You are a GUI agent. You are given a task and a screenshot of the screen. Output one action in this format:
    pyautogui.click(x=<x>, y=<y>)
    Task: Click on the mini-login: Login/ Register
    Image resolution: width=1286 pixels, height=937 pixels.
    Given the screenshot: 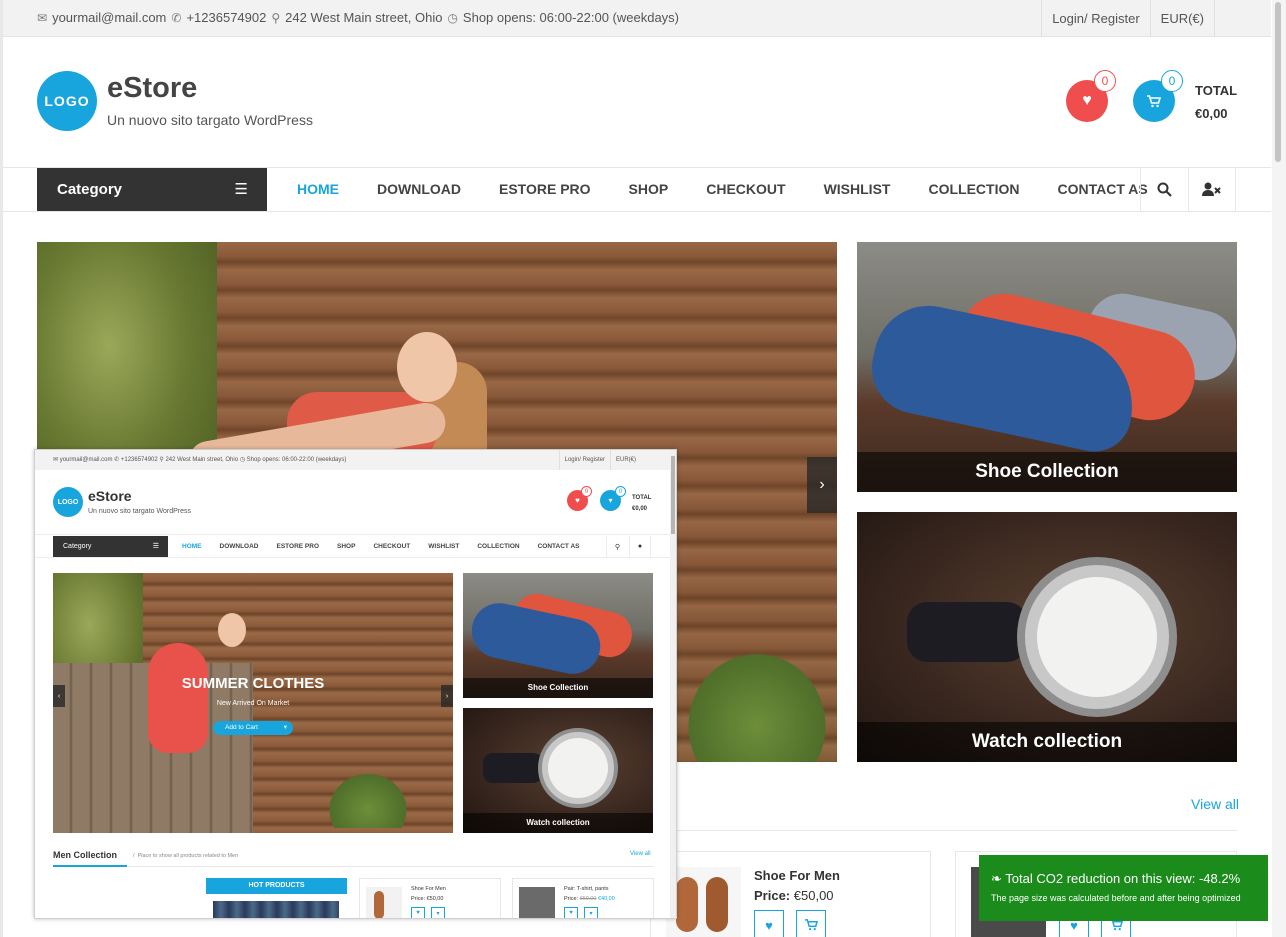 What is the action you would take?
    pyautogui.click(x=584, y=460)
    